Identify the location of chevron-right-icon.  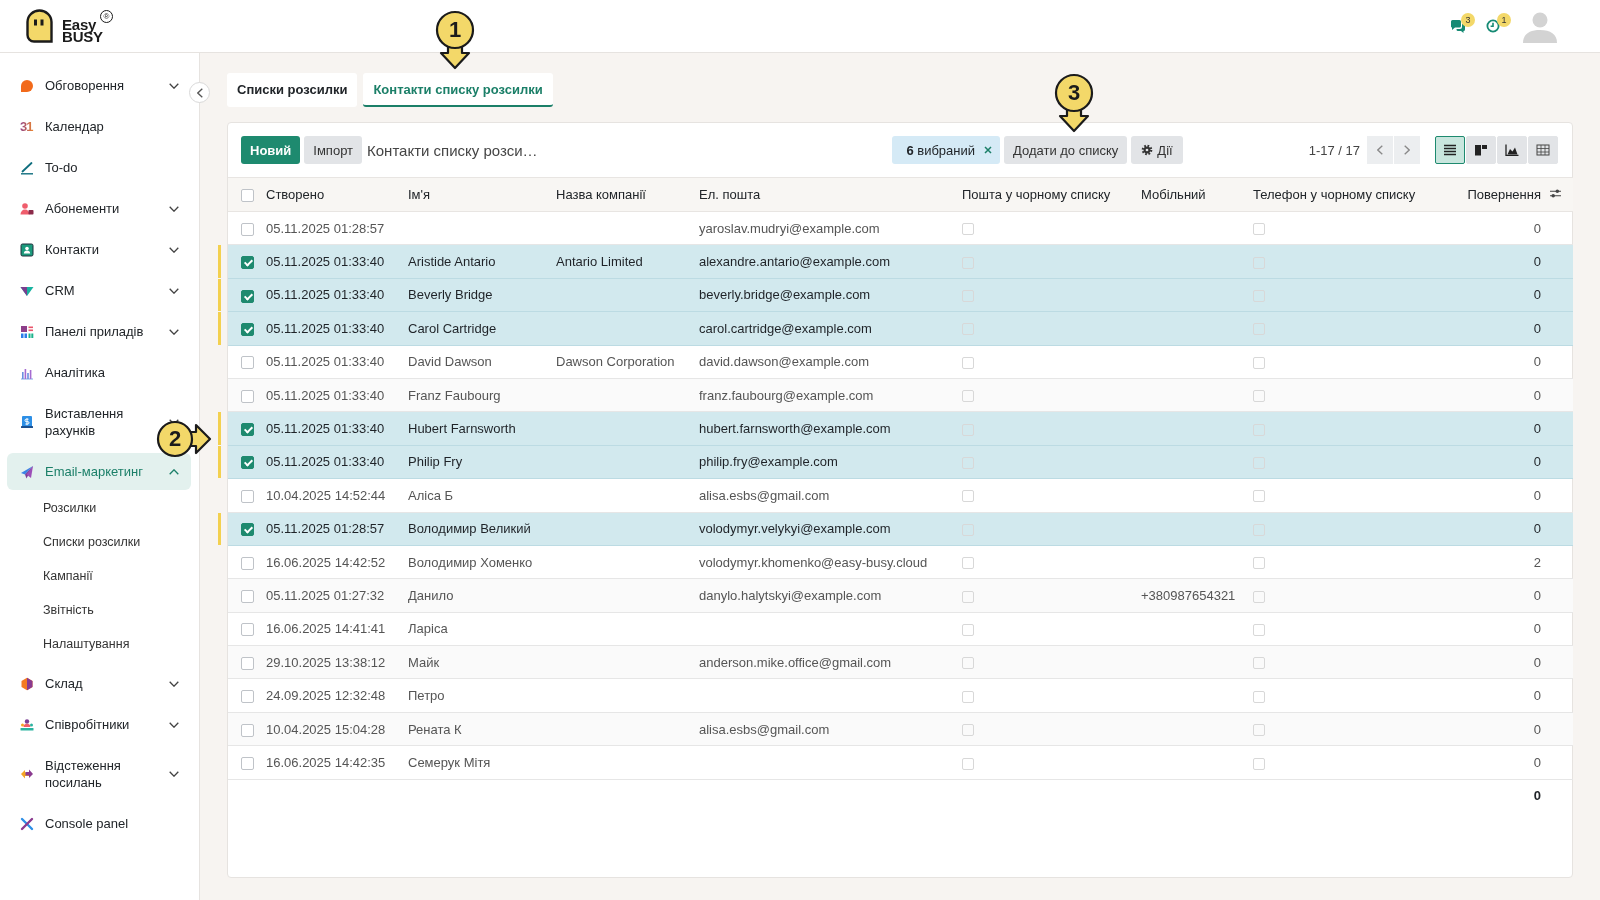
(1407, 150).